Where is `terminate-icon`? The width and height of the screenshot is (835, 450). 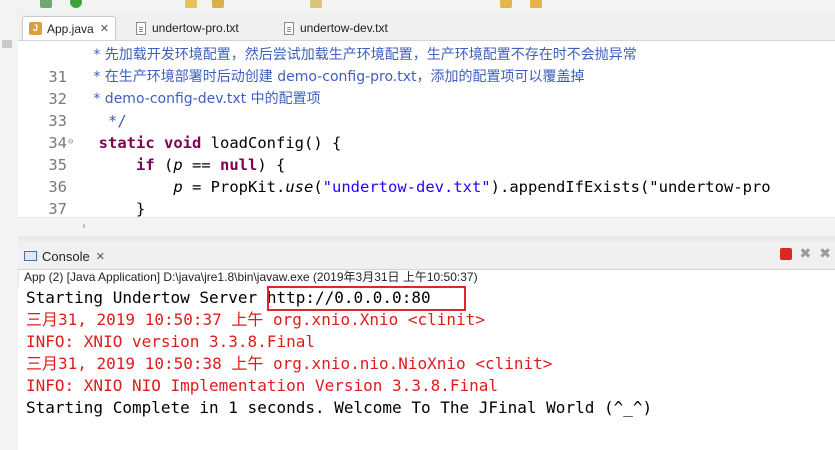 terminate-icon is located at coordinates (785, 254).